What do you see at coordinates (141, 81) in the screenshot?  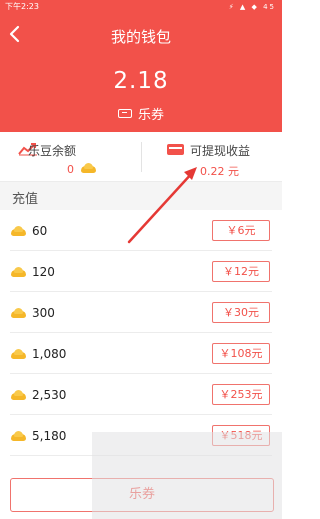 I see `balance-value: 2.18` at bounding box center [141, 81].